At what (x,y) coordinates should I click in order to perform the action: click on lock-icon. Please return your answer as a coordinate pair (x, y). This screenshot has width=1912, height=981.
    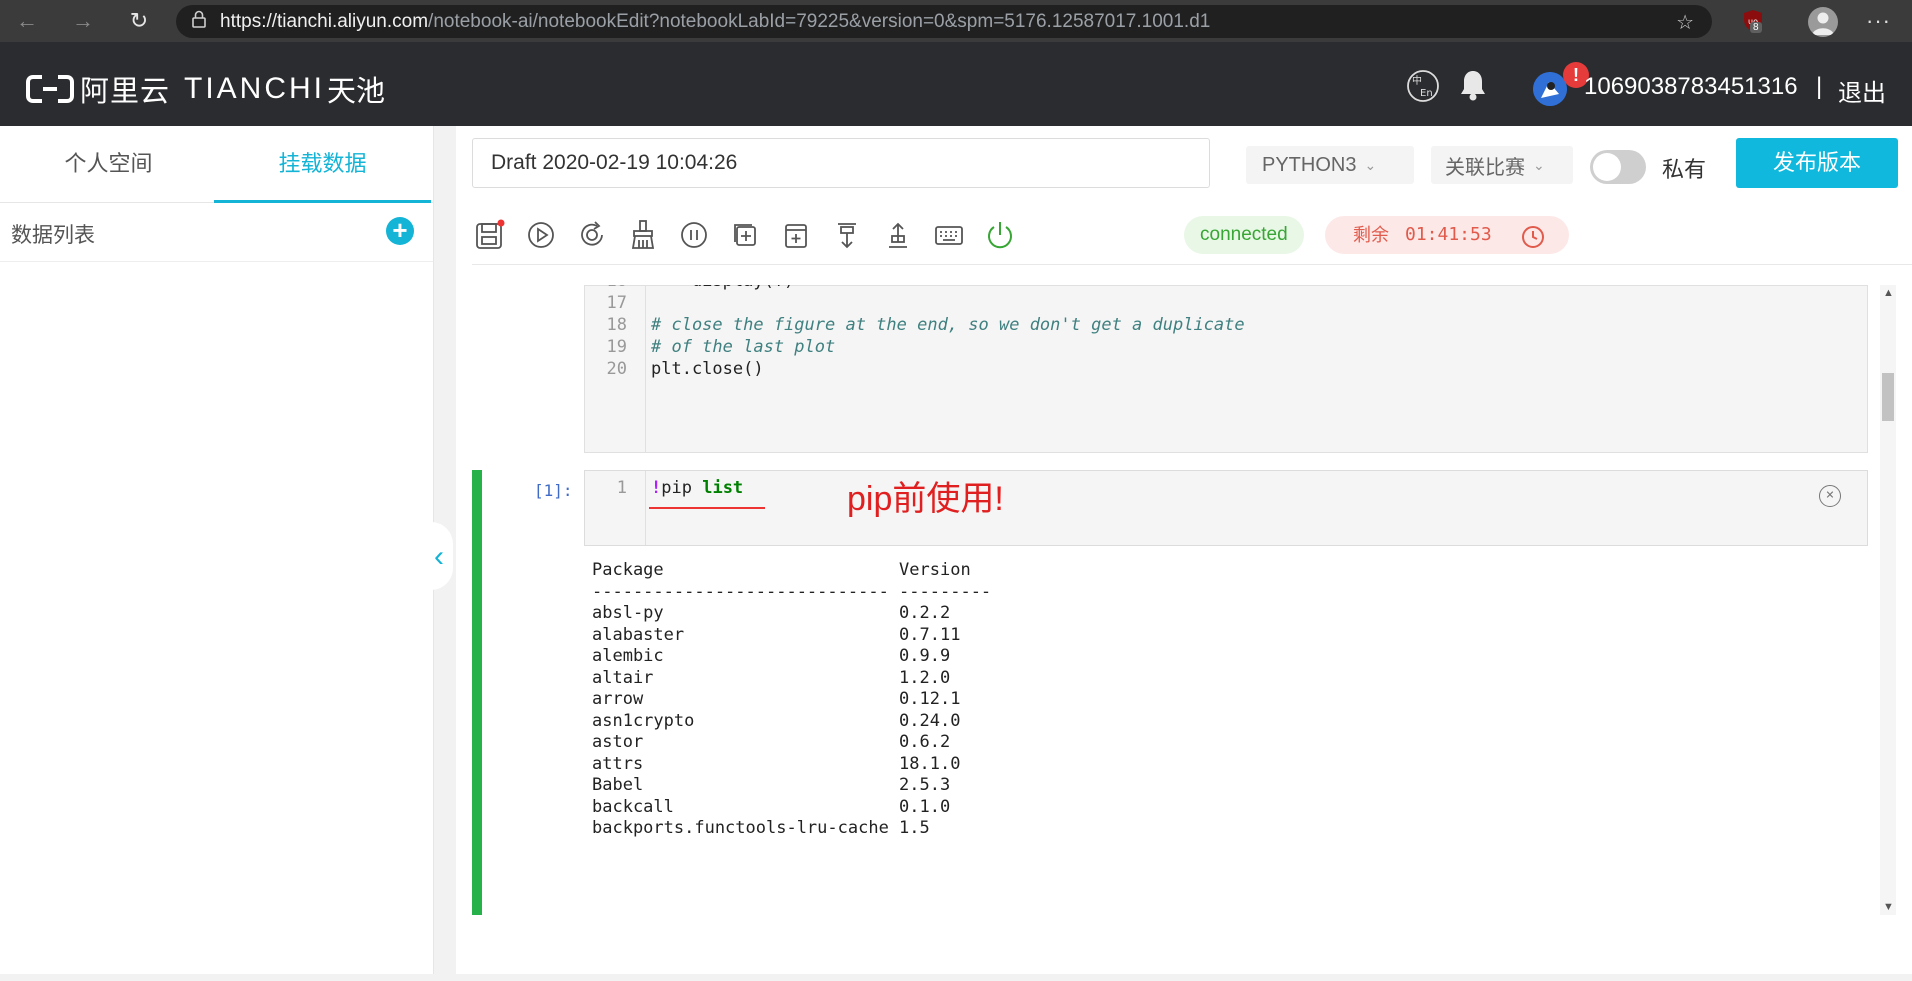
    Looking at the image, I should click on (199, 21).